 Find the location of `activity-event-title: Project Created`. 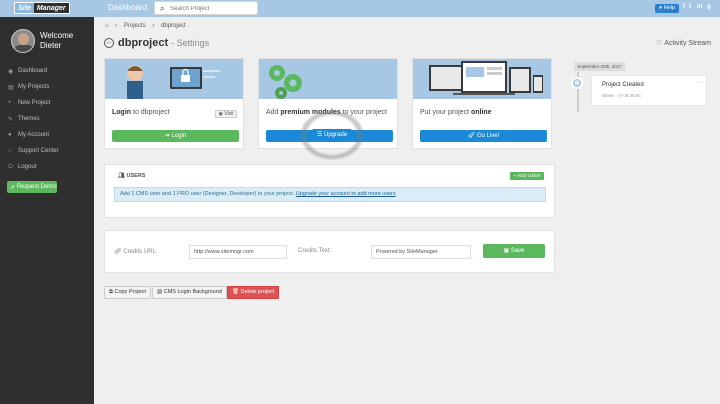

activity-event-title: Project Created is located at coordinates (623, 85).